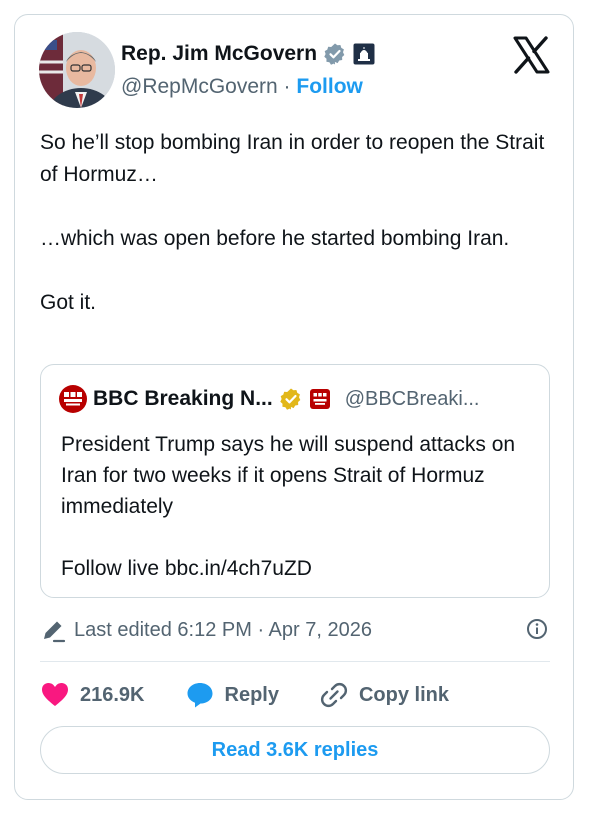  I want to click on link-icon, so click(334, 695).